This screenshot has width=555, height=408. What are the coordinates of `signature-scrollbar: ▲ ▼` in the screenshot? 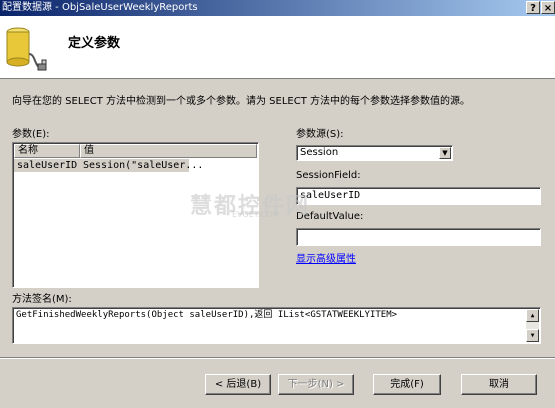 It's located at (532, 325).